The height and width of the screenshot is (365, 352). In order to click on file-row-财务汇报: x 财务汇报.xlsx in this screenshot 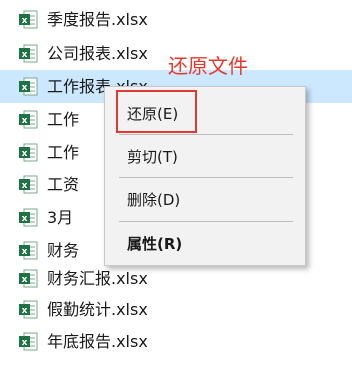, I will do `click(176, 278)`.